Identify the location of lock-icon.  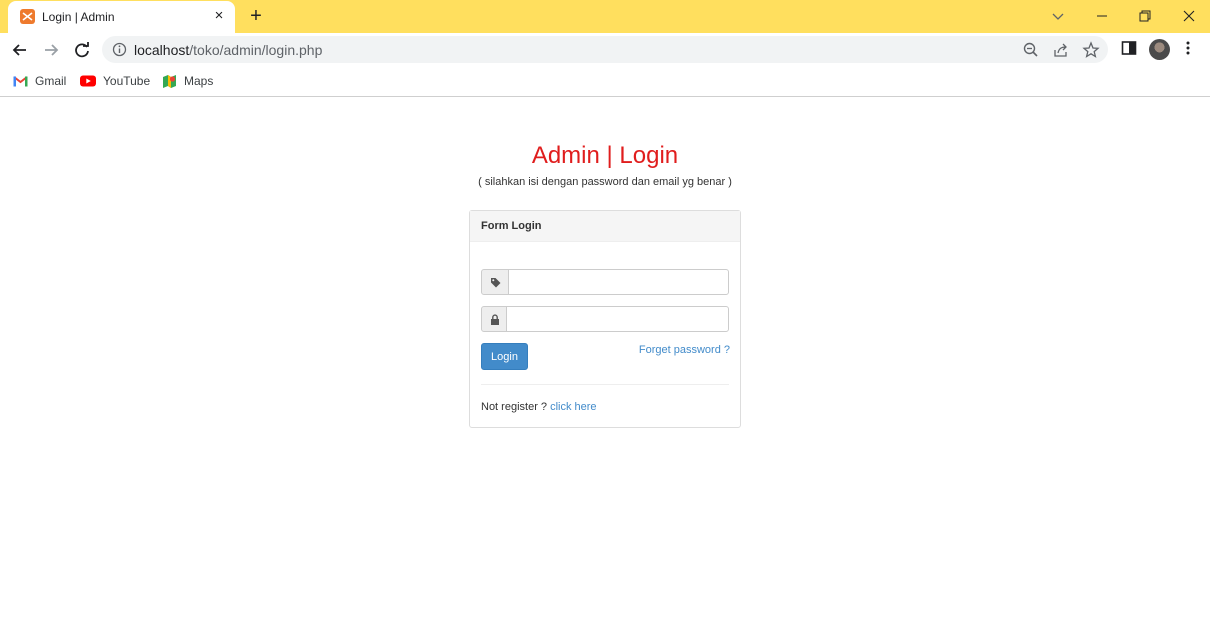
(494, 319).